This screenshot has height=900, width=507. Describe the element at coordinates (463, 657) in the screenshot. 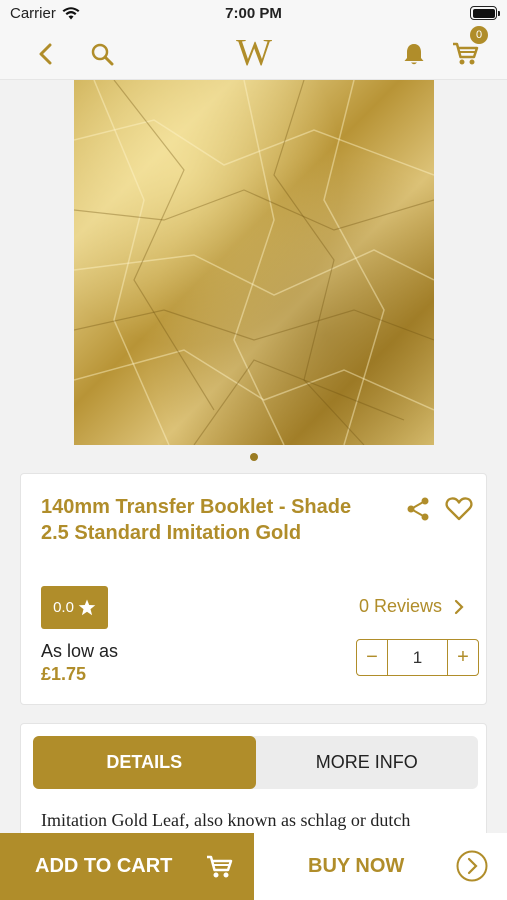

I see `increase-quantity-button: +` at that location.